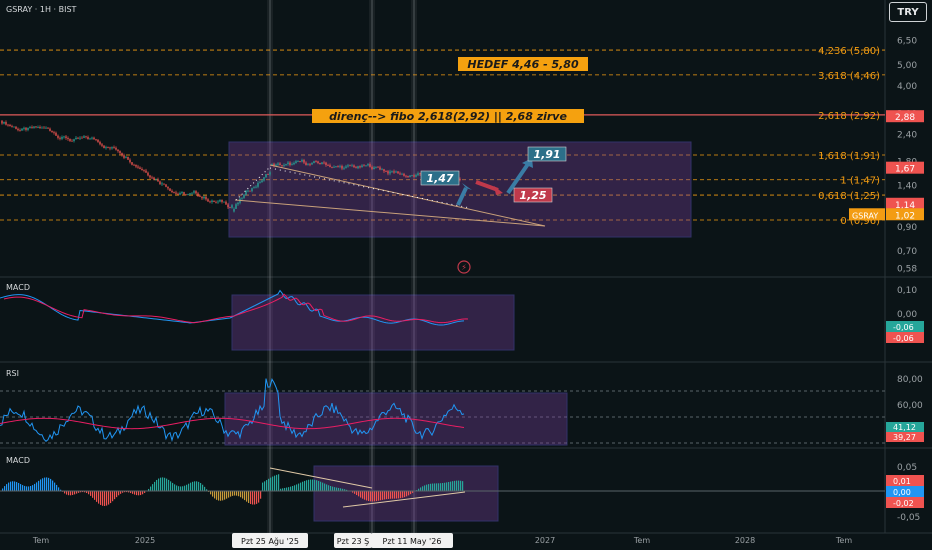 The width and height of the screenshot is (932, 550). I want to click on macd1-badge-text: -0,06, so click(903, 338).